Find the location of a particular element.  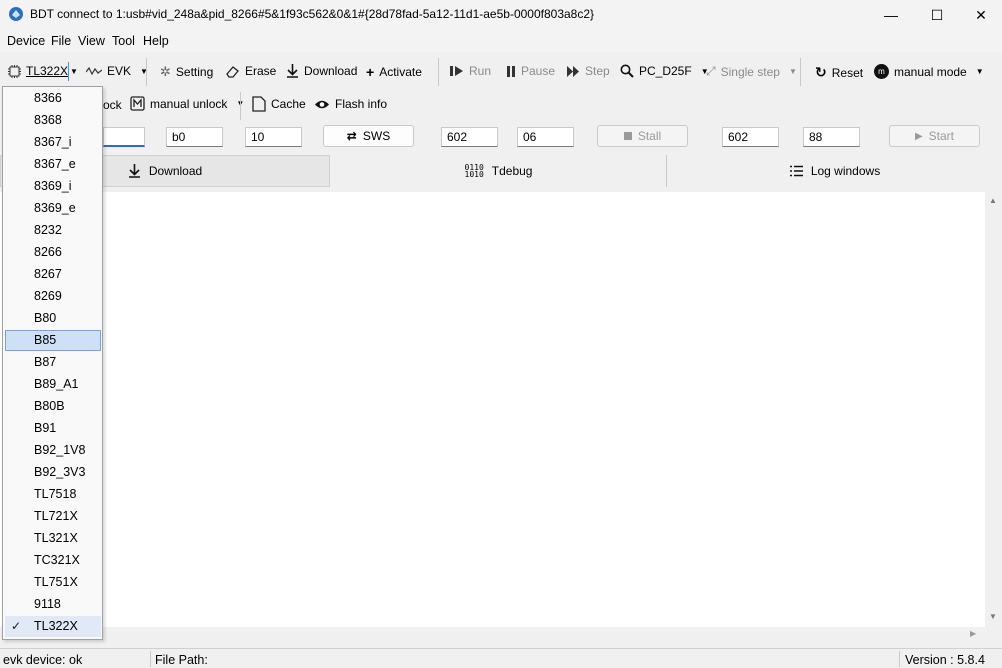

value-field-4: 602 is located at coordinates (750, 137).